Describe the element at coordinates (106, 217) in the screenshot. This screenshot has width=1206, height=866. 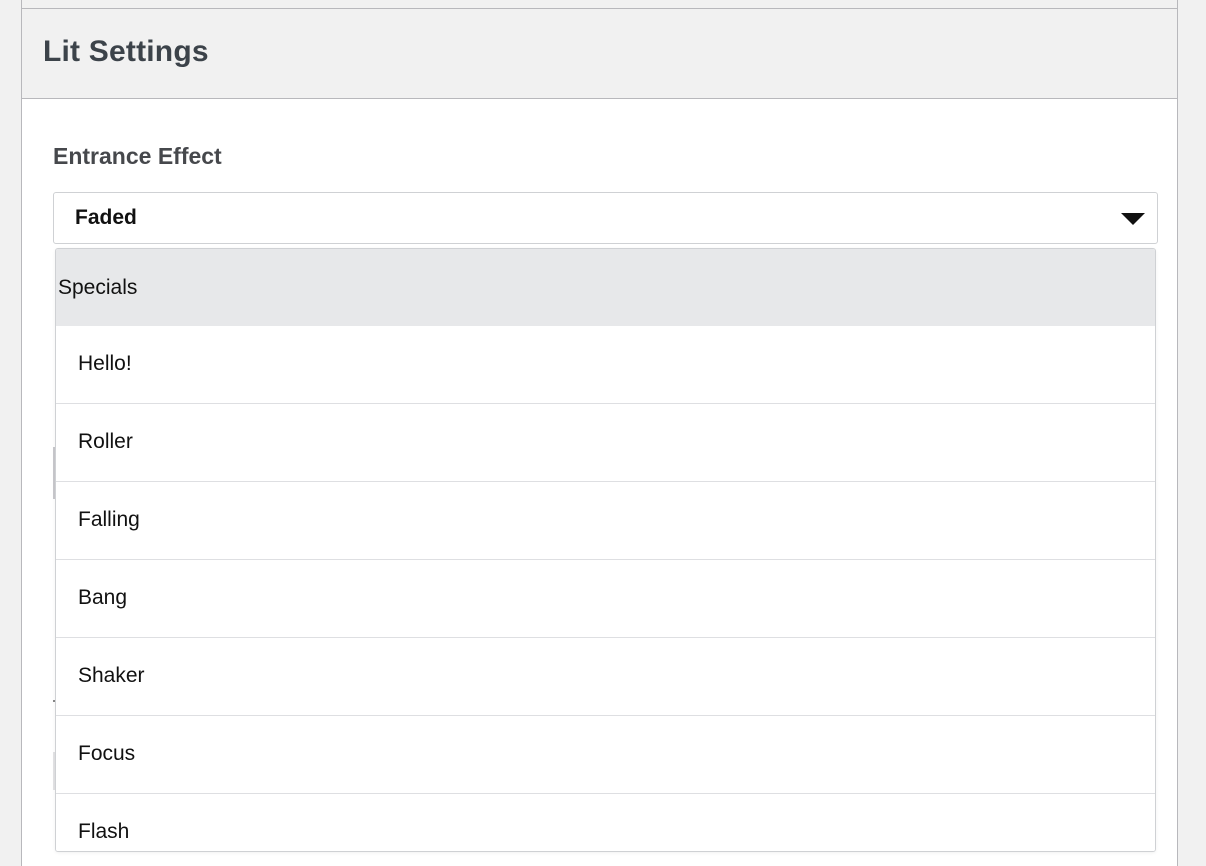
I see `selected-value: Faded` at that location.